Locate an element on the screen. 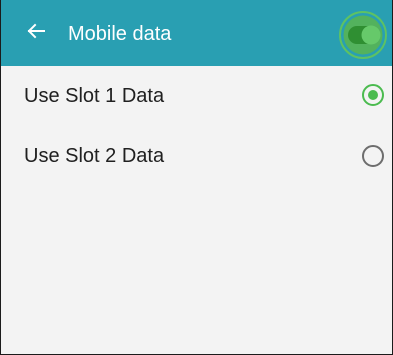  toggle-switch-graphic is located at coordinates (363, 35).